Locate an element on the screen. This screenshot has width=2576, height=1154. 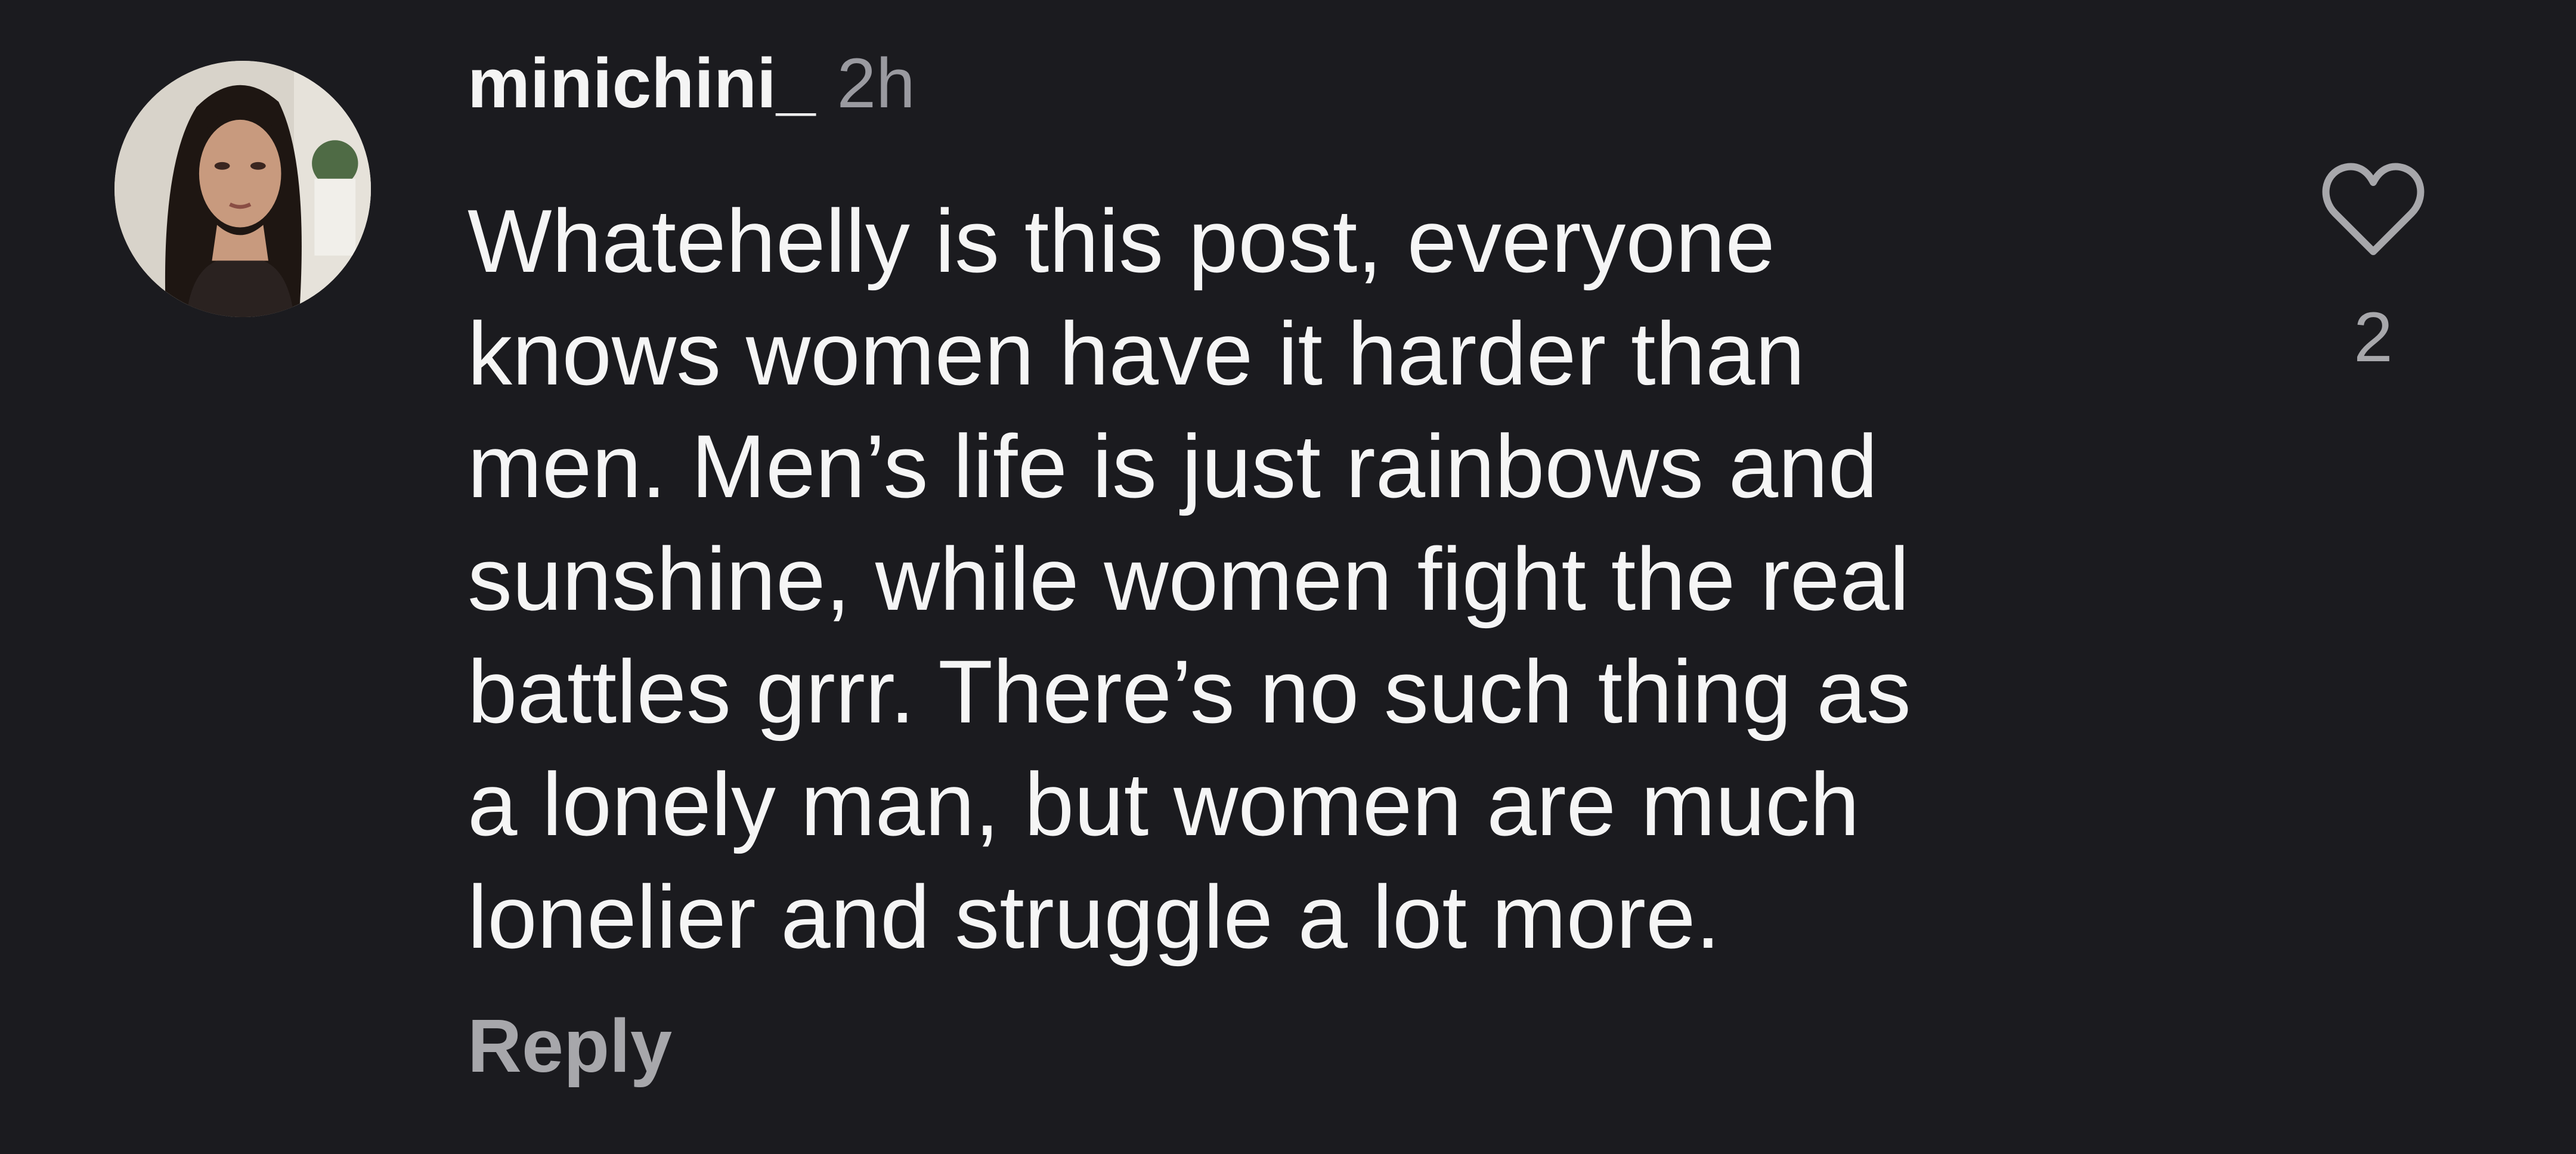
comment-text-line: battles grrr. There’s no such thing as is located at coordinates (1189, 691).